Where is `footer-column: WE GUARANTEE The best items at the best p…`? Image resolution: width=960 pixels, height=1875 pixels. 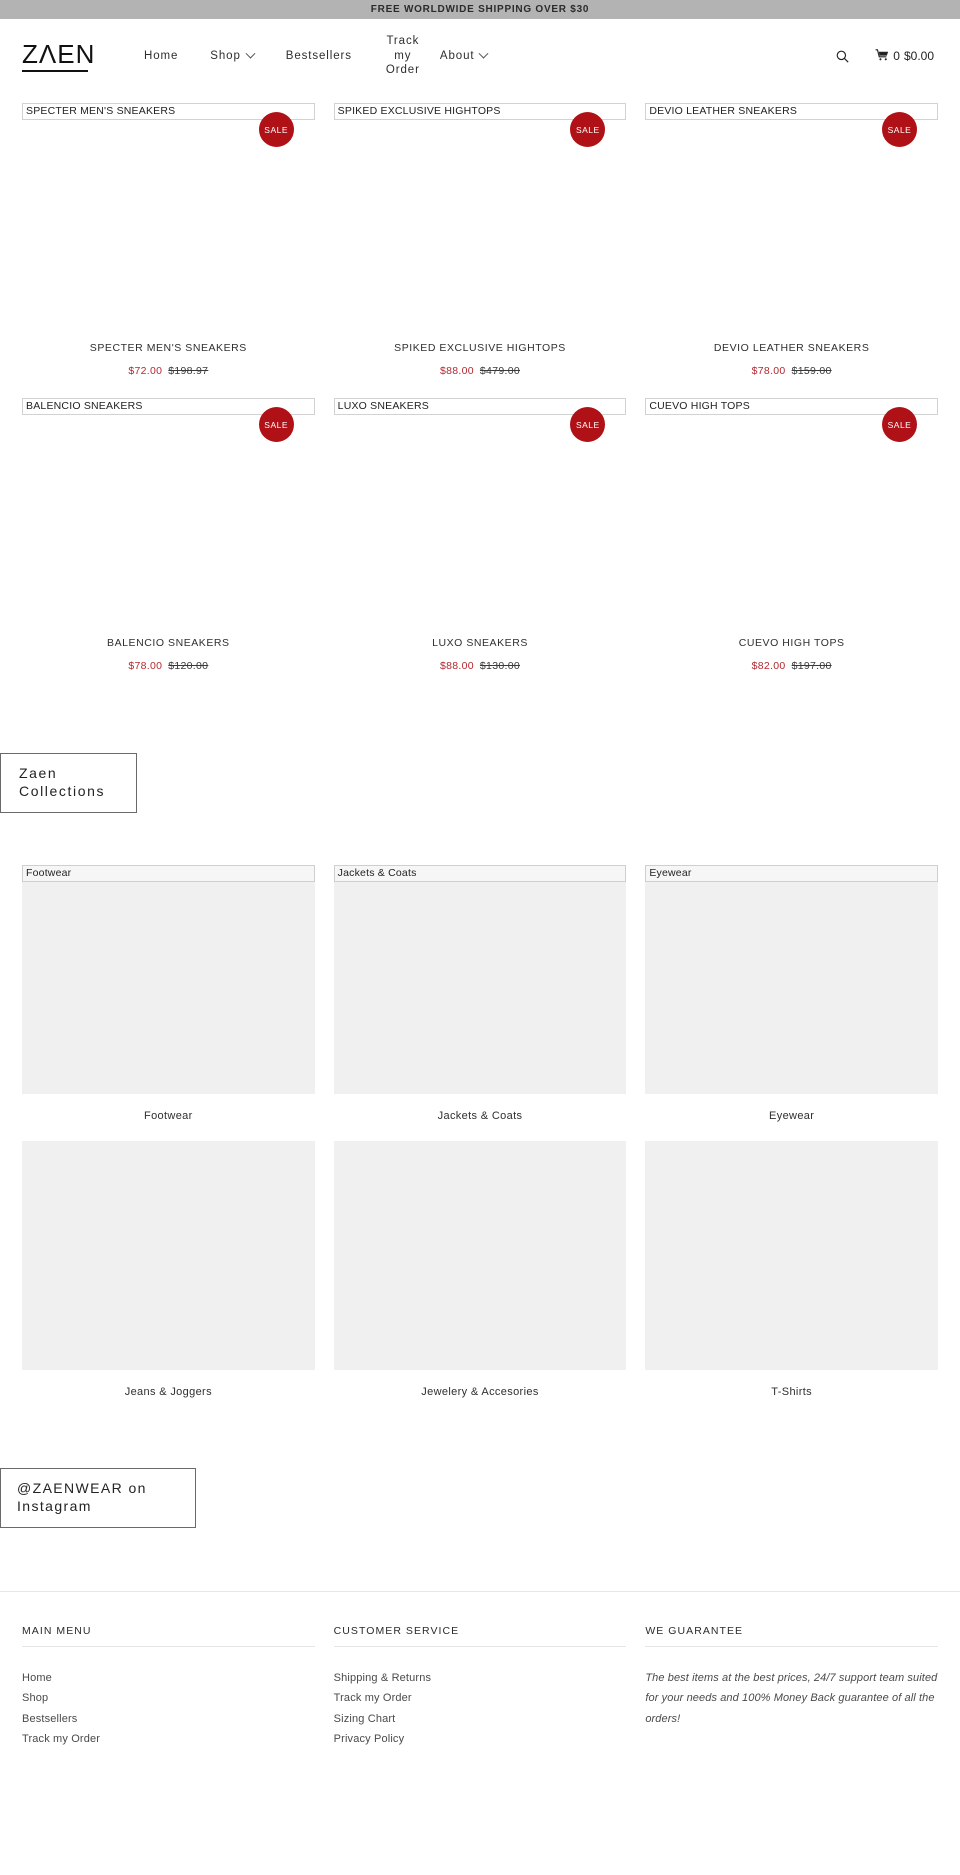 footer-column: WE GUARANTEE The best items at the best p… is located at coordinates (791, 1687).